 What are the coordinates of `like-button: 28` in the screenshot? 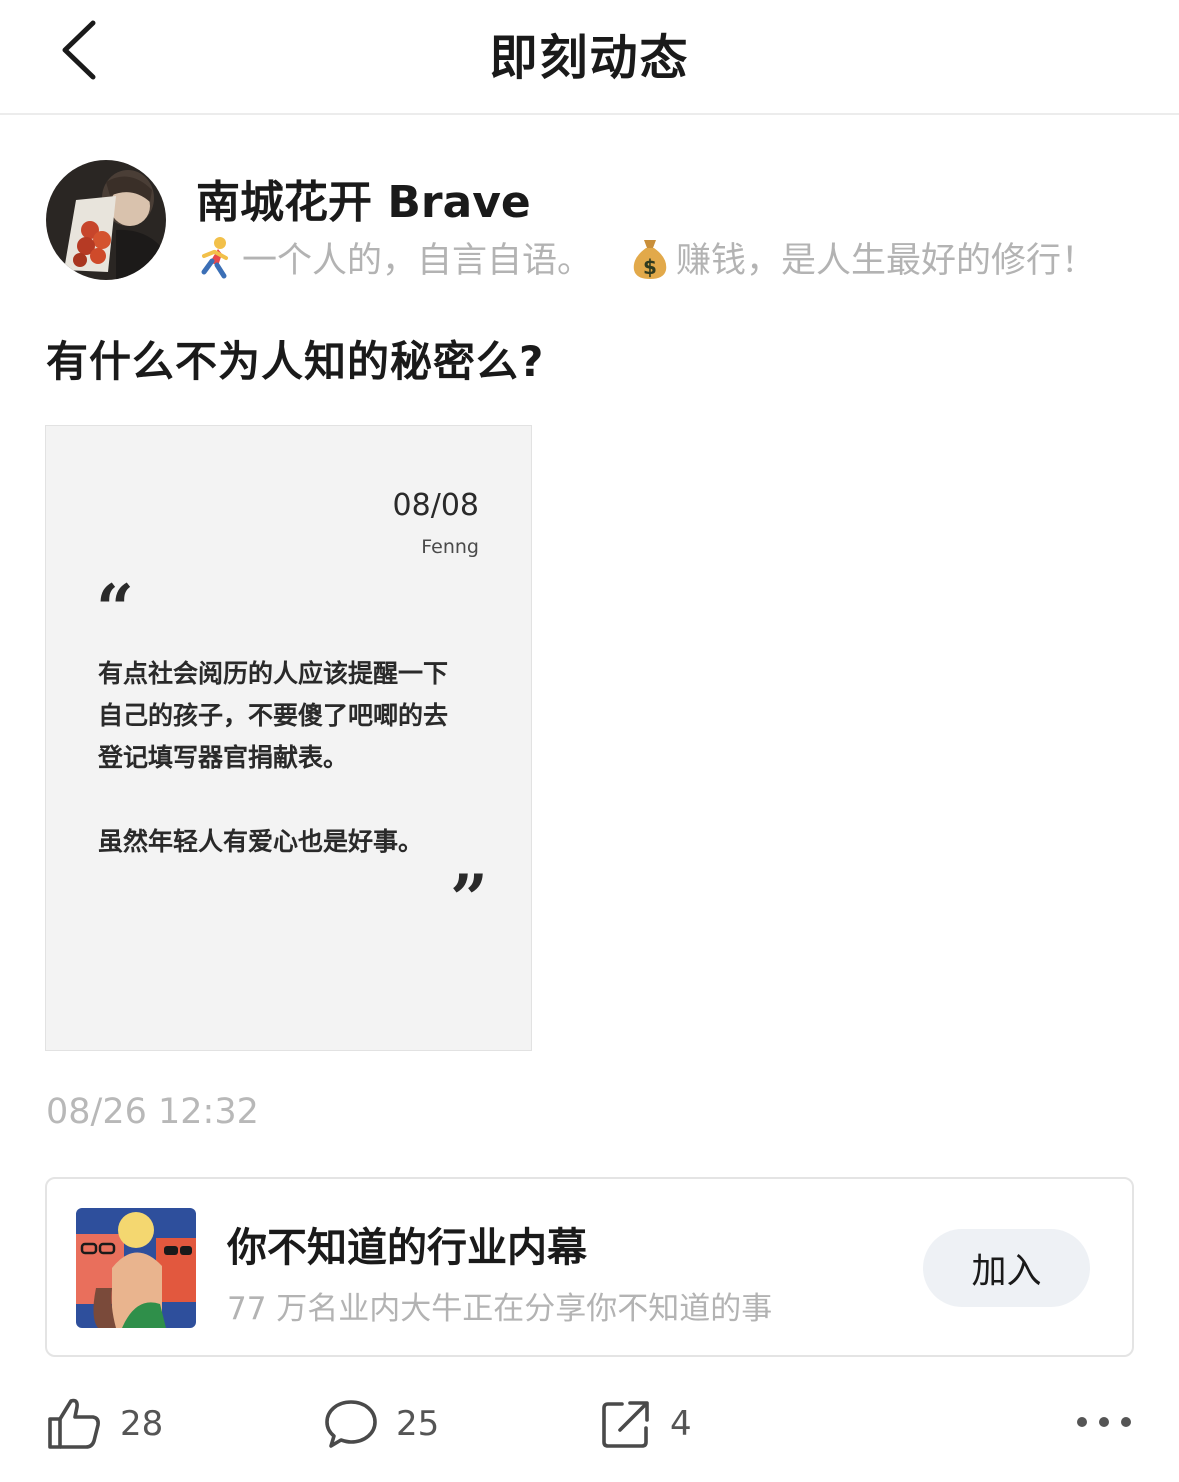 It's located at (104, 1424).